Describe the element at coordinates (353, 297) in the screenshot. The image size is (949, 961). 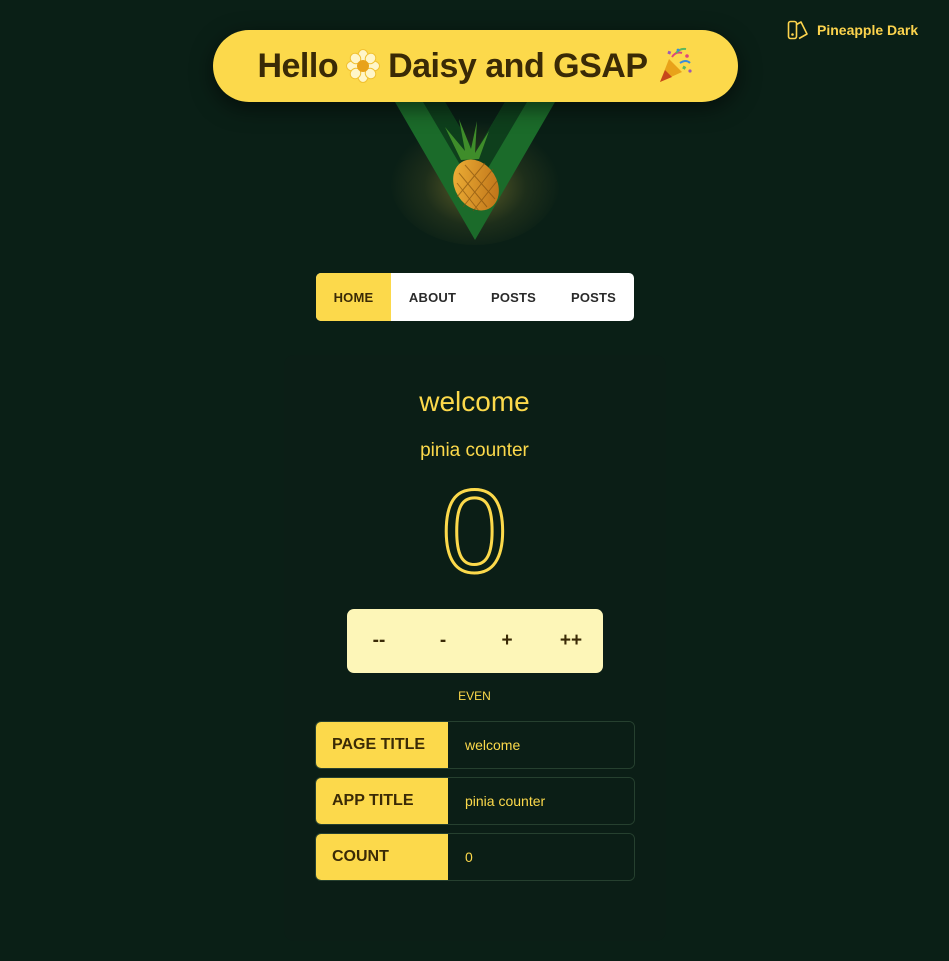
I see `nav-item-home: Home` at that location.